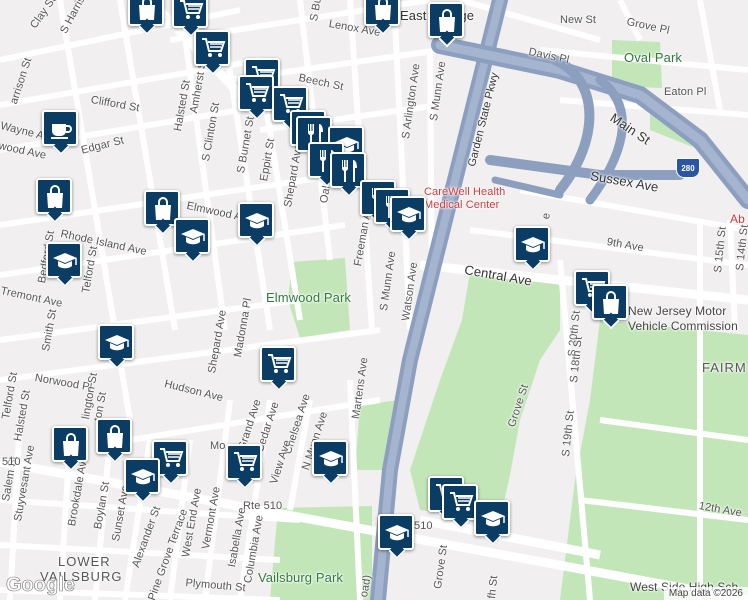 This screenshot has height=600, width=748. Describe the element at coordinates (677, 311) in the screenshot. I see `label-njmvc-1: New Jersey Motor` at that location.